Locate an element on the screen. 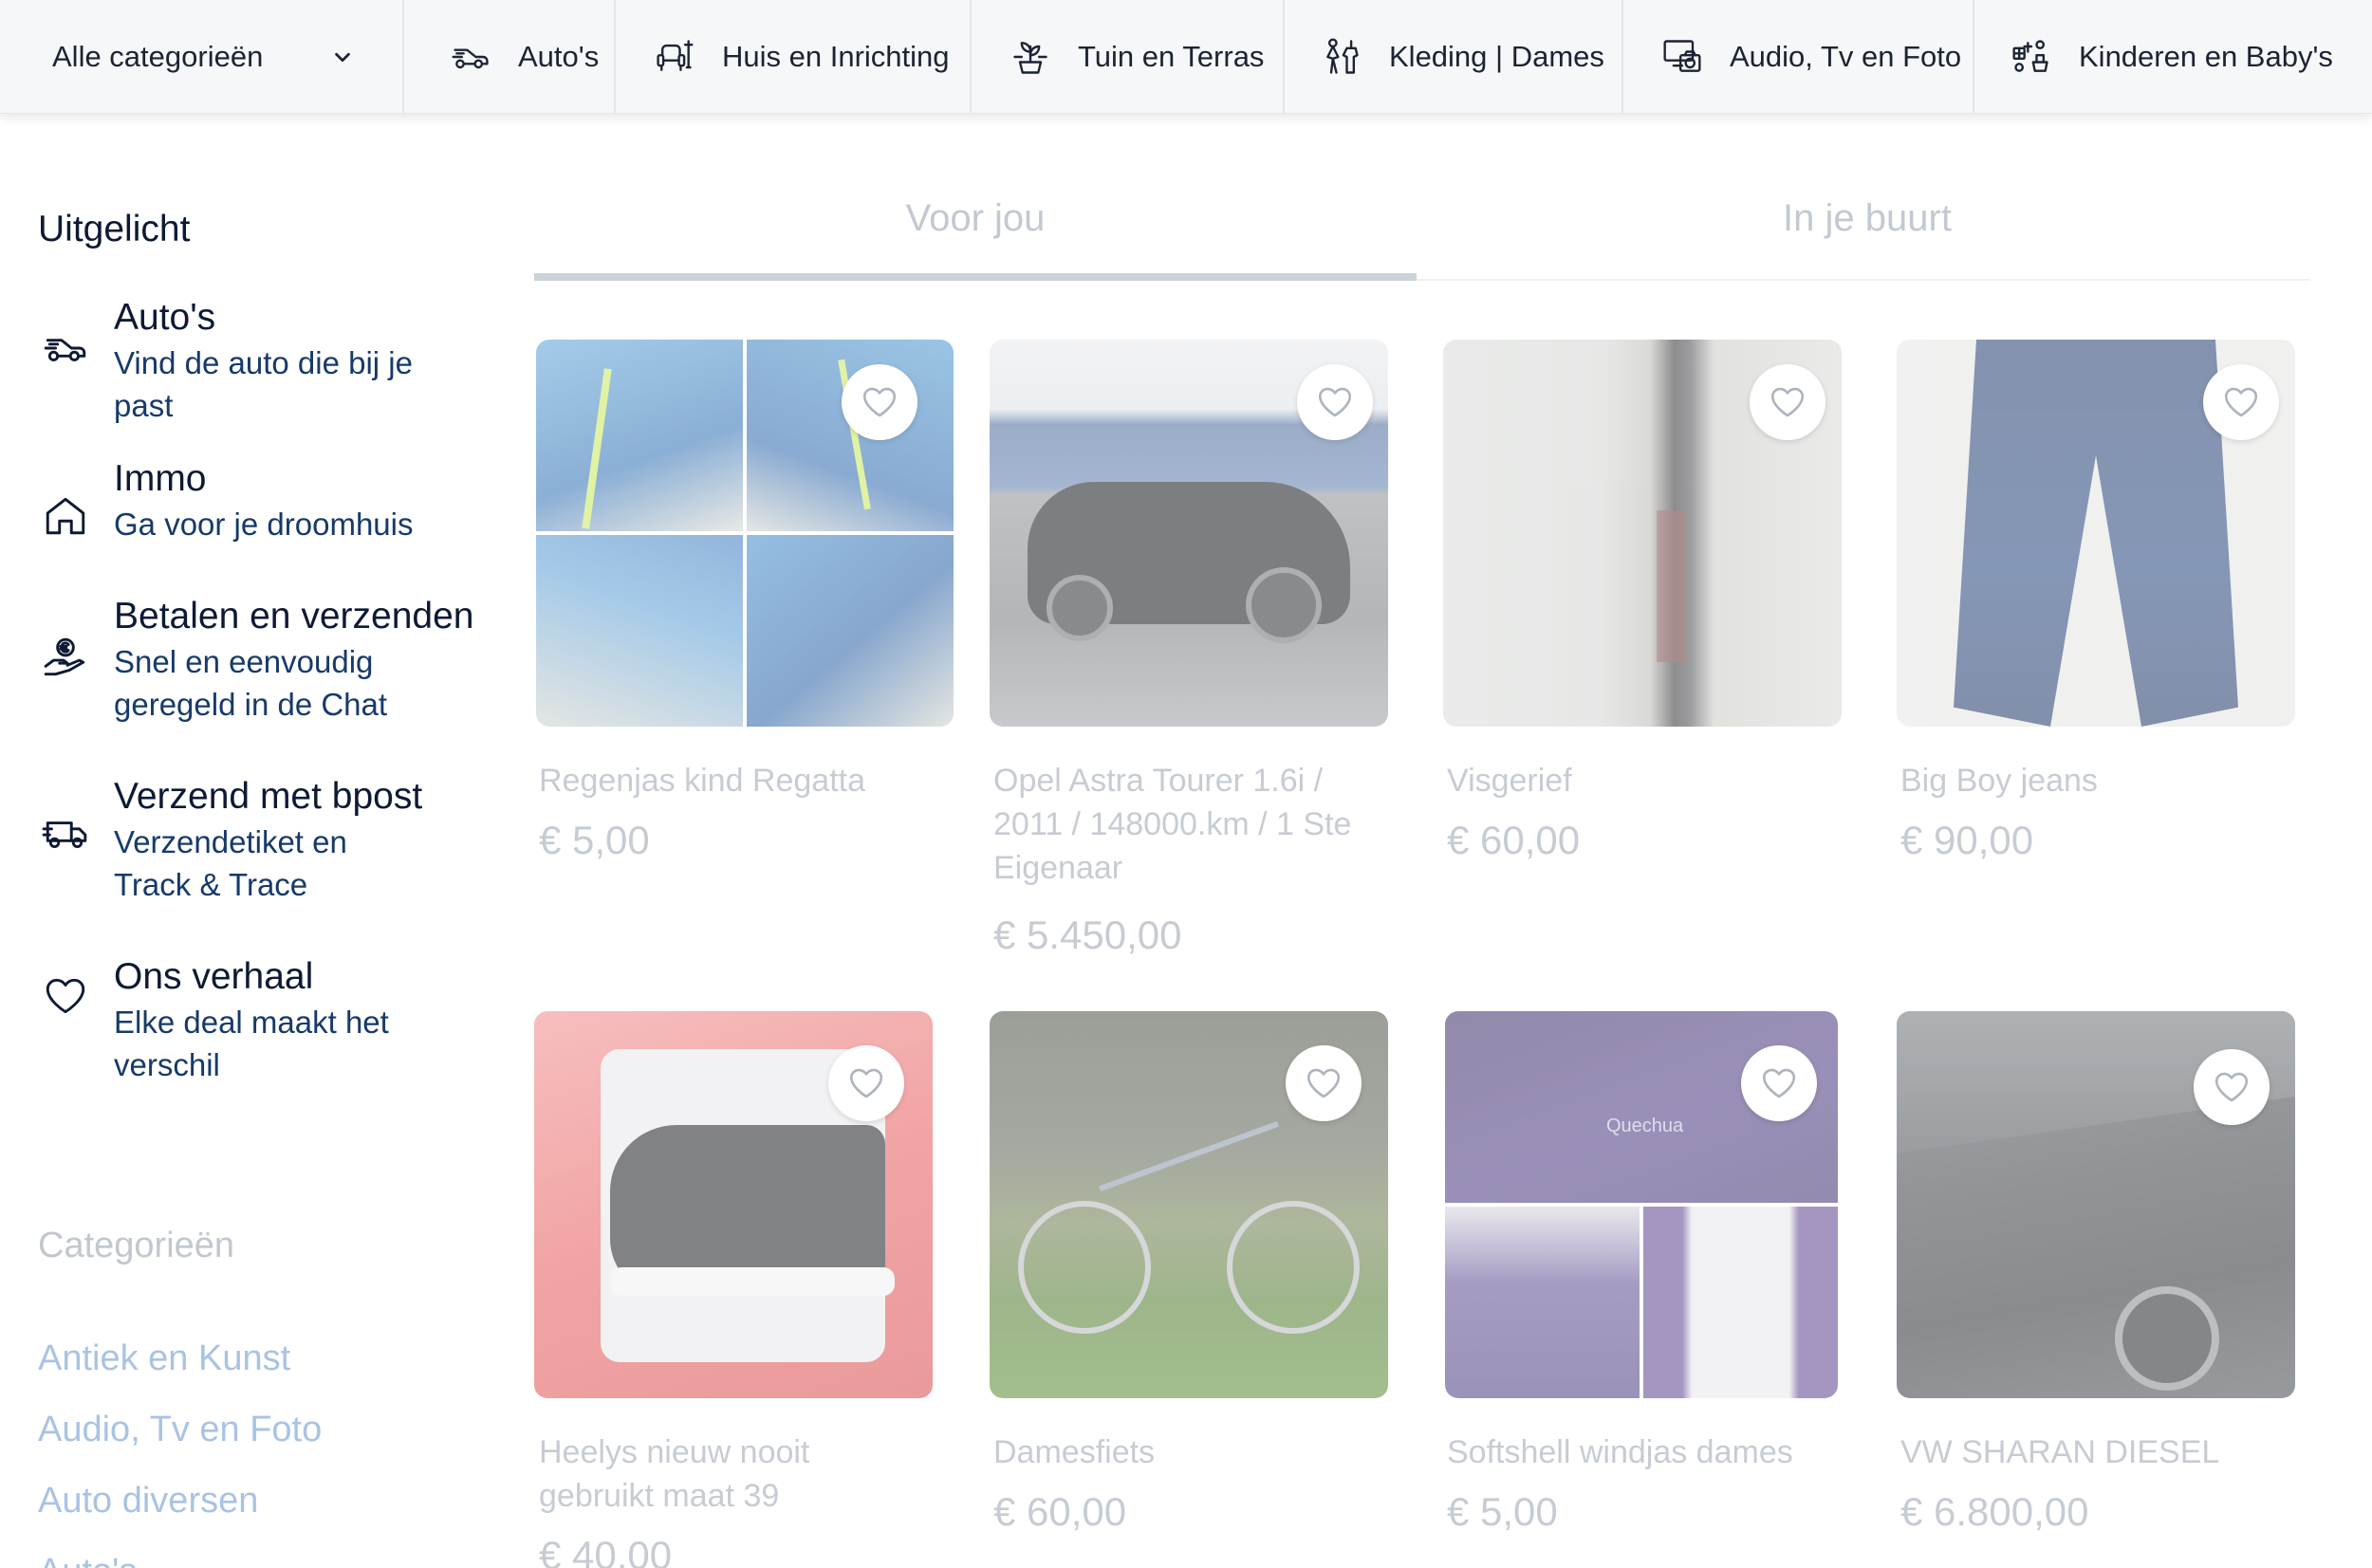 The image size is (2372, 1568). featured-item-title: Immo is located at coordinates (160, 479).